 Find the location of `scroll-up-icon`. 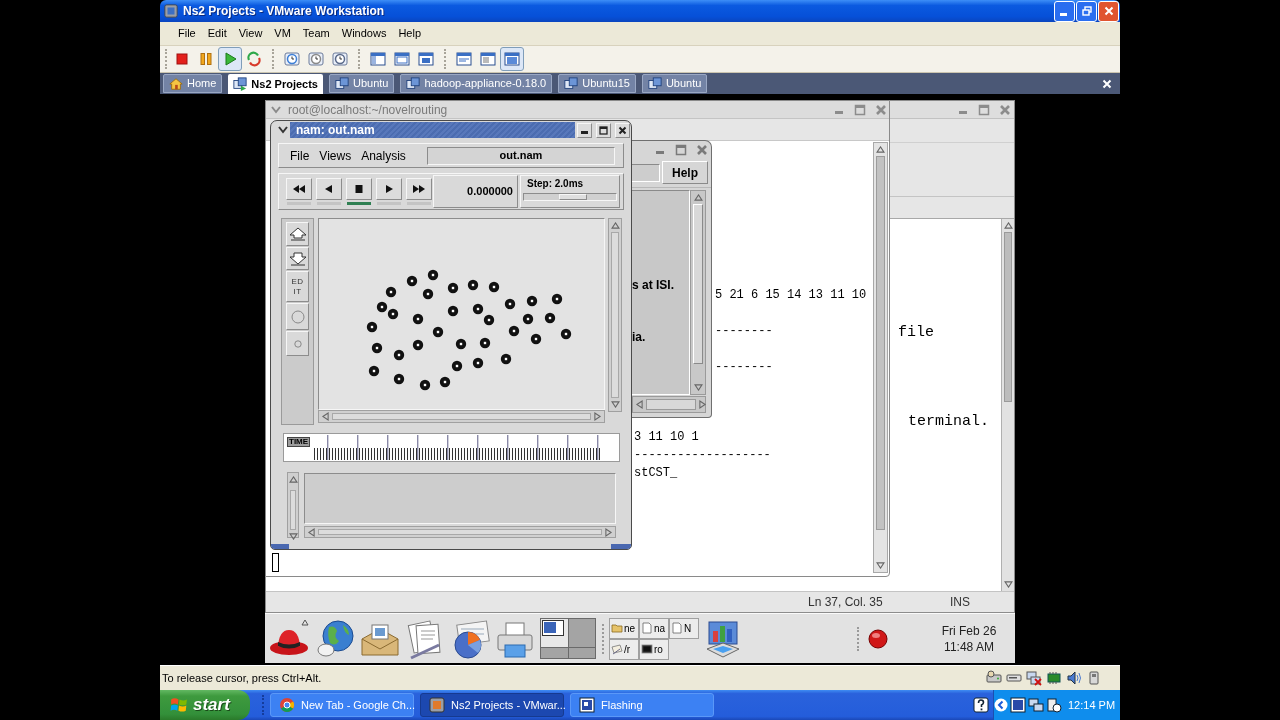

scroll-up-icon is located at coordinates (880, 149).